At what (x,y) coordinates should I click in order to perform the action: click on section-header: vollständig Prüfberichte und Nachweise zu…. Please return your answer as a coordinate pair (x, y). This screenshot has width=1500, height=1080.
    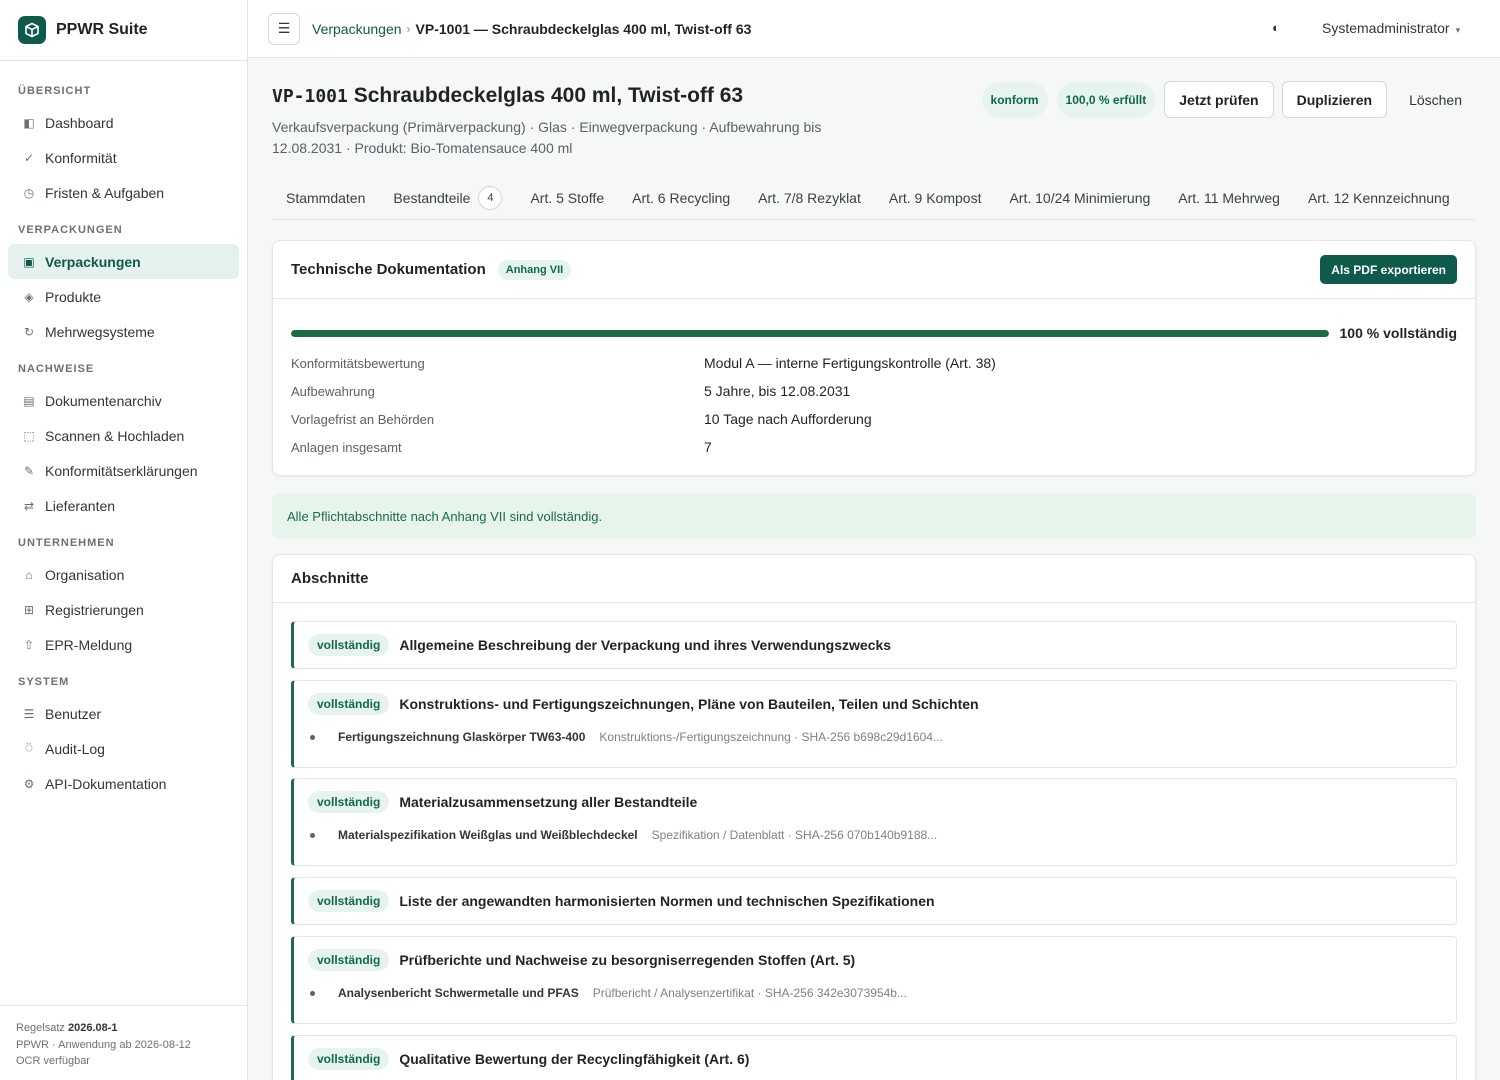
    Looking at the image, I should click on (875, 960).